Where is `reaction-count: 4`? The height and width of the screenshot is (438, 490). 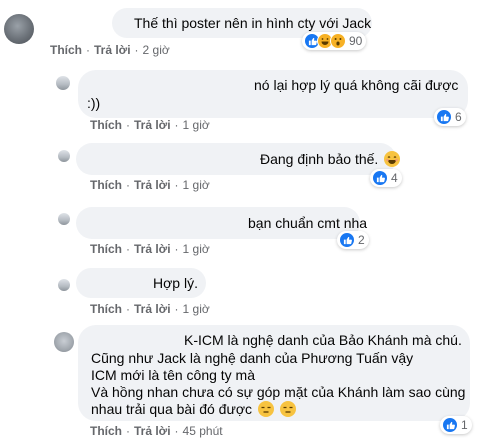
reaction-count: 4 is located at coordinates (394, 178).